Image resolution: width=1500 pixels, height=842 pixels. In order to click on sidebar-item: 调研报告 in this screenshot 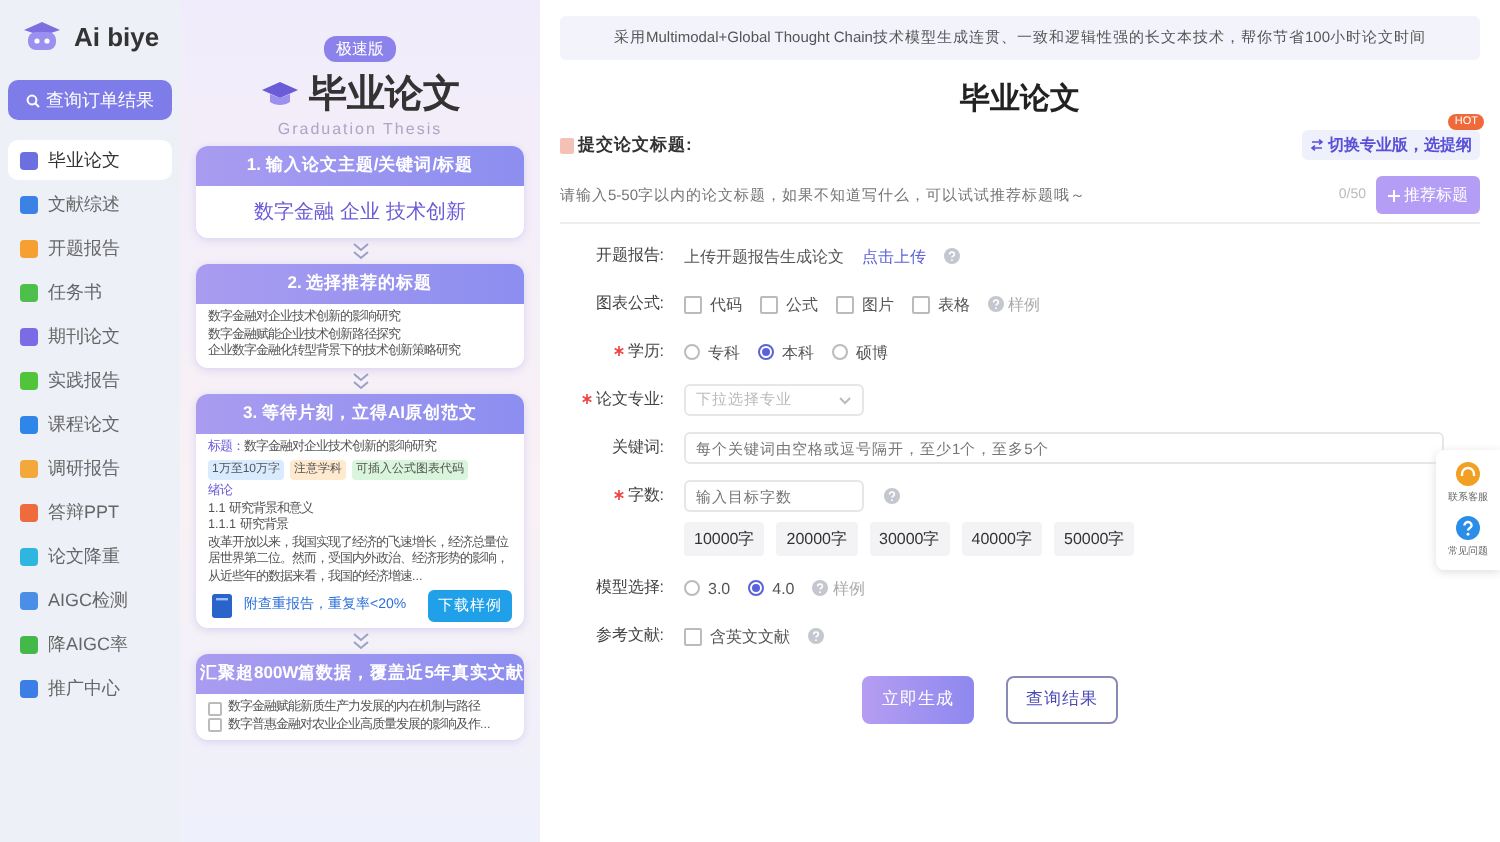, I will do `click(90, 468)`.